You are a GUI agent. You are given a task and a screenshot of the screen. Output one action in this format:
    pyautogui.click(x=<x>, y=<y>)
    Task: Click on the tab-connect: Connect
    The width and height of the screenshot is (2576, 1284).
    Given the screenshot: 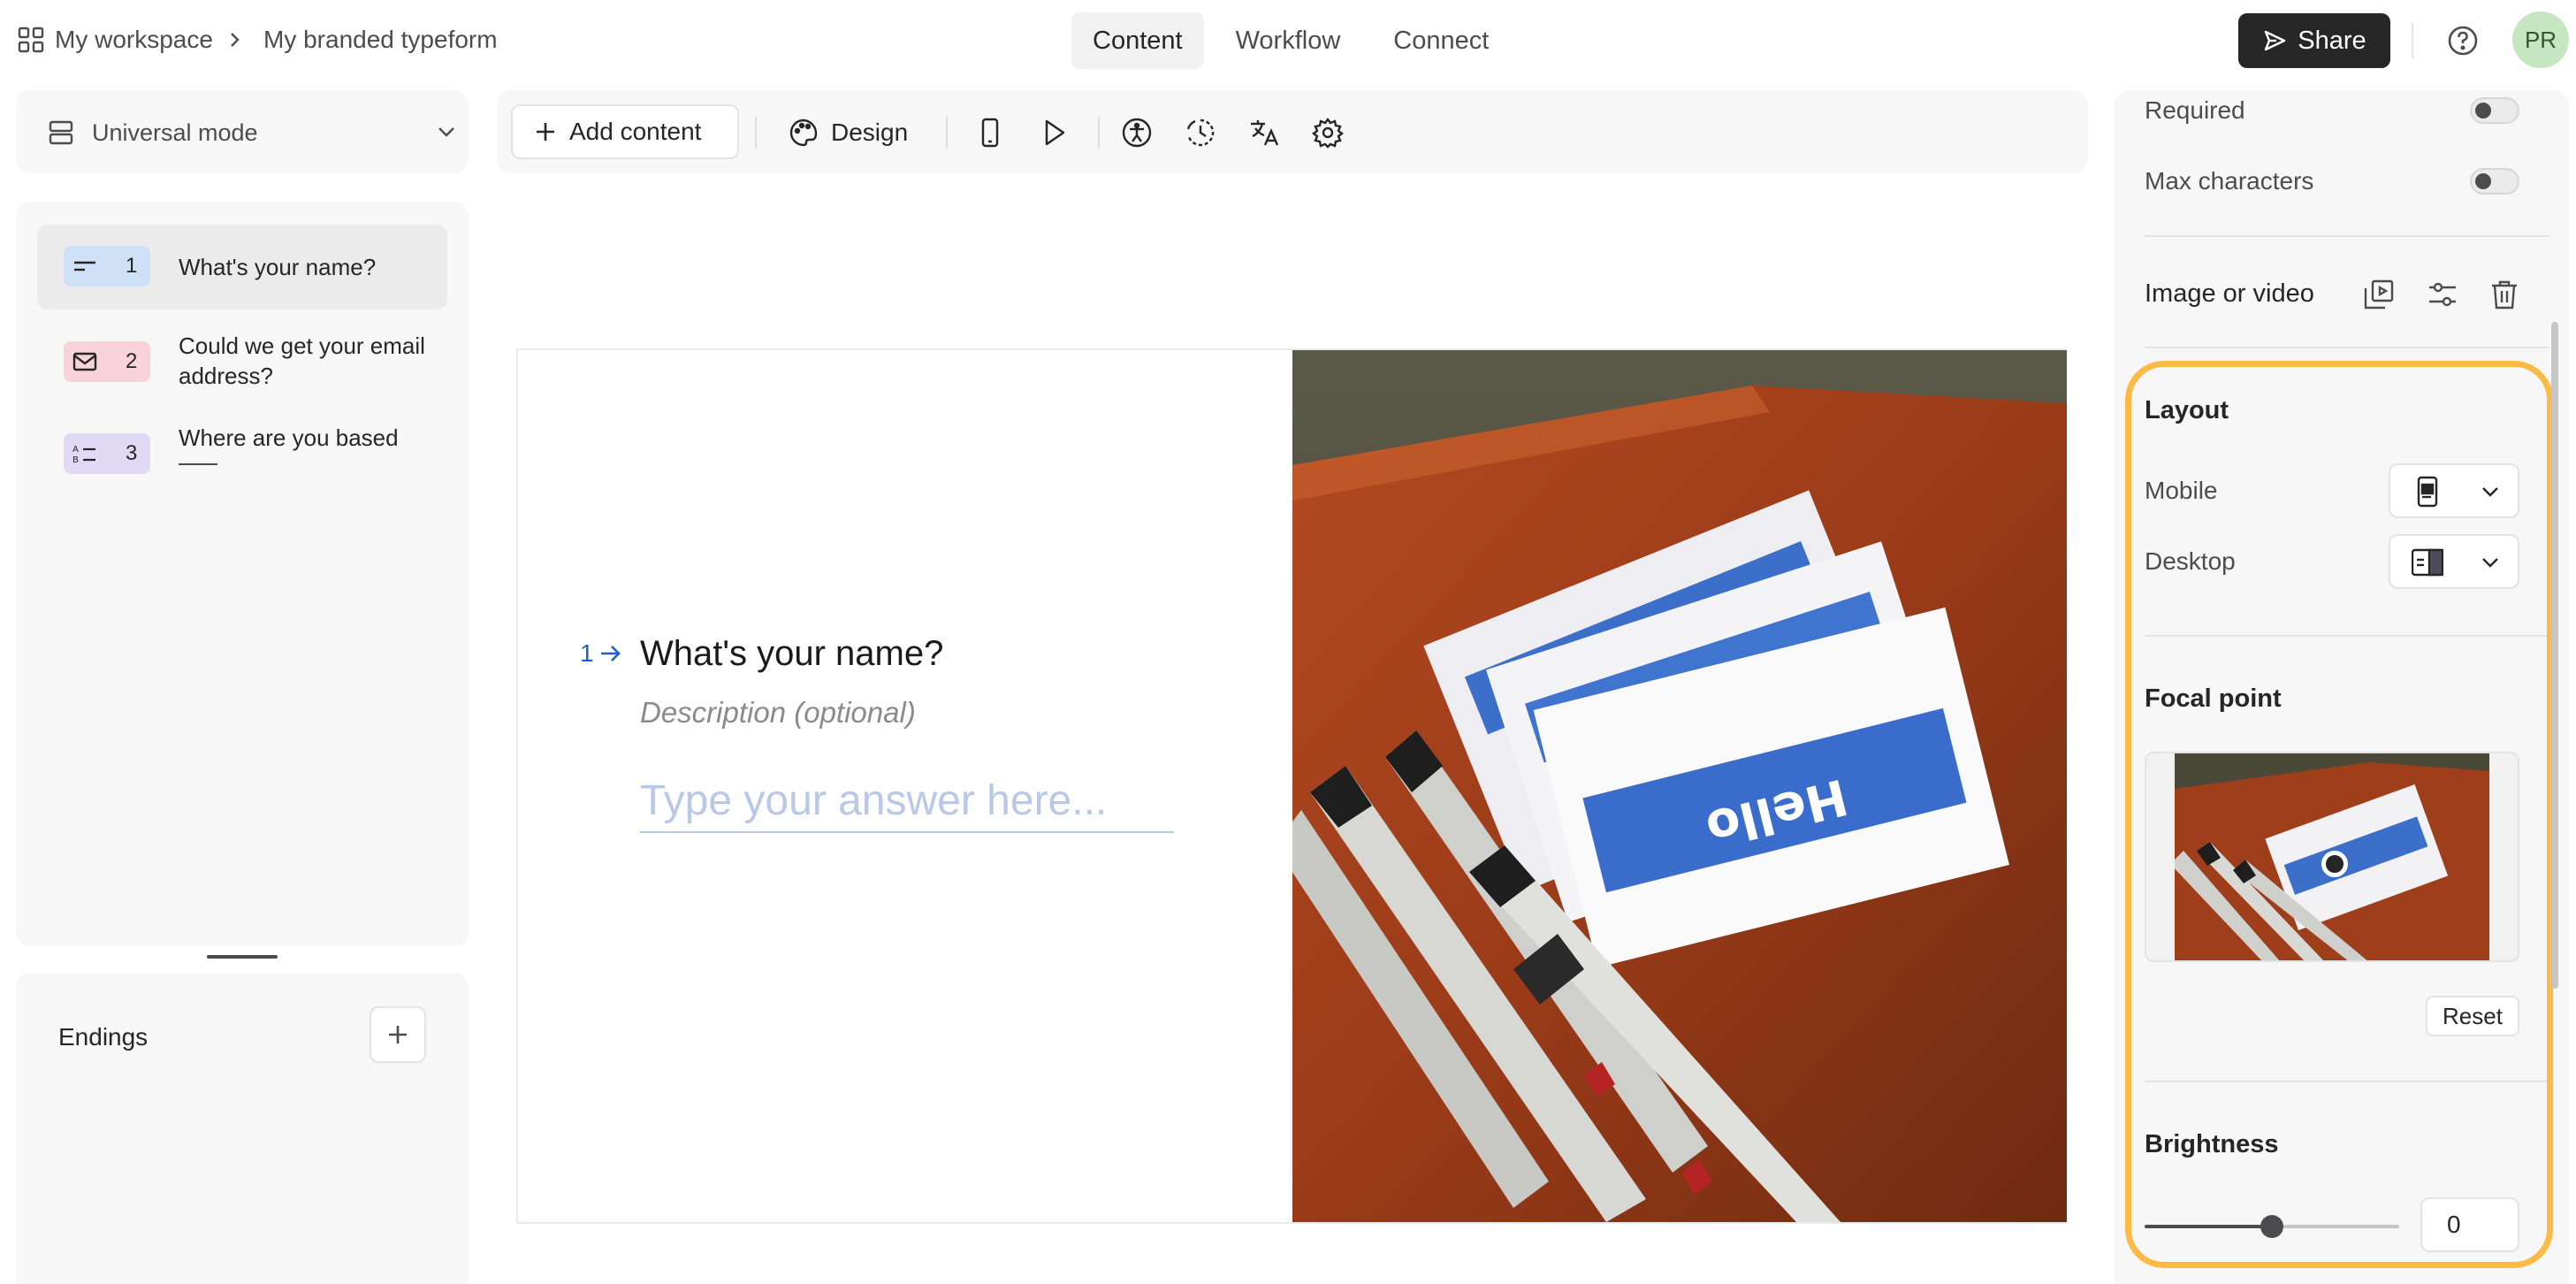 What is the action you would take?
    pyautogui.click(x=1441, y=41)
    